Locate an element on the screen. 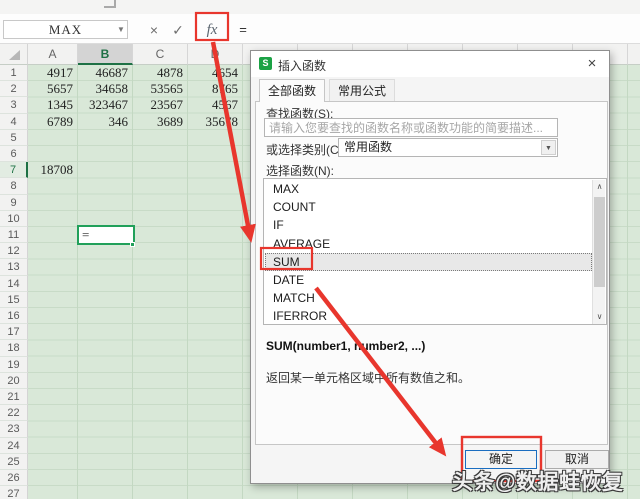 The height and width of the screenshot is (499, 640). cell-C1: 4878 is located at coordinates (160, 73).